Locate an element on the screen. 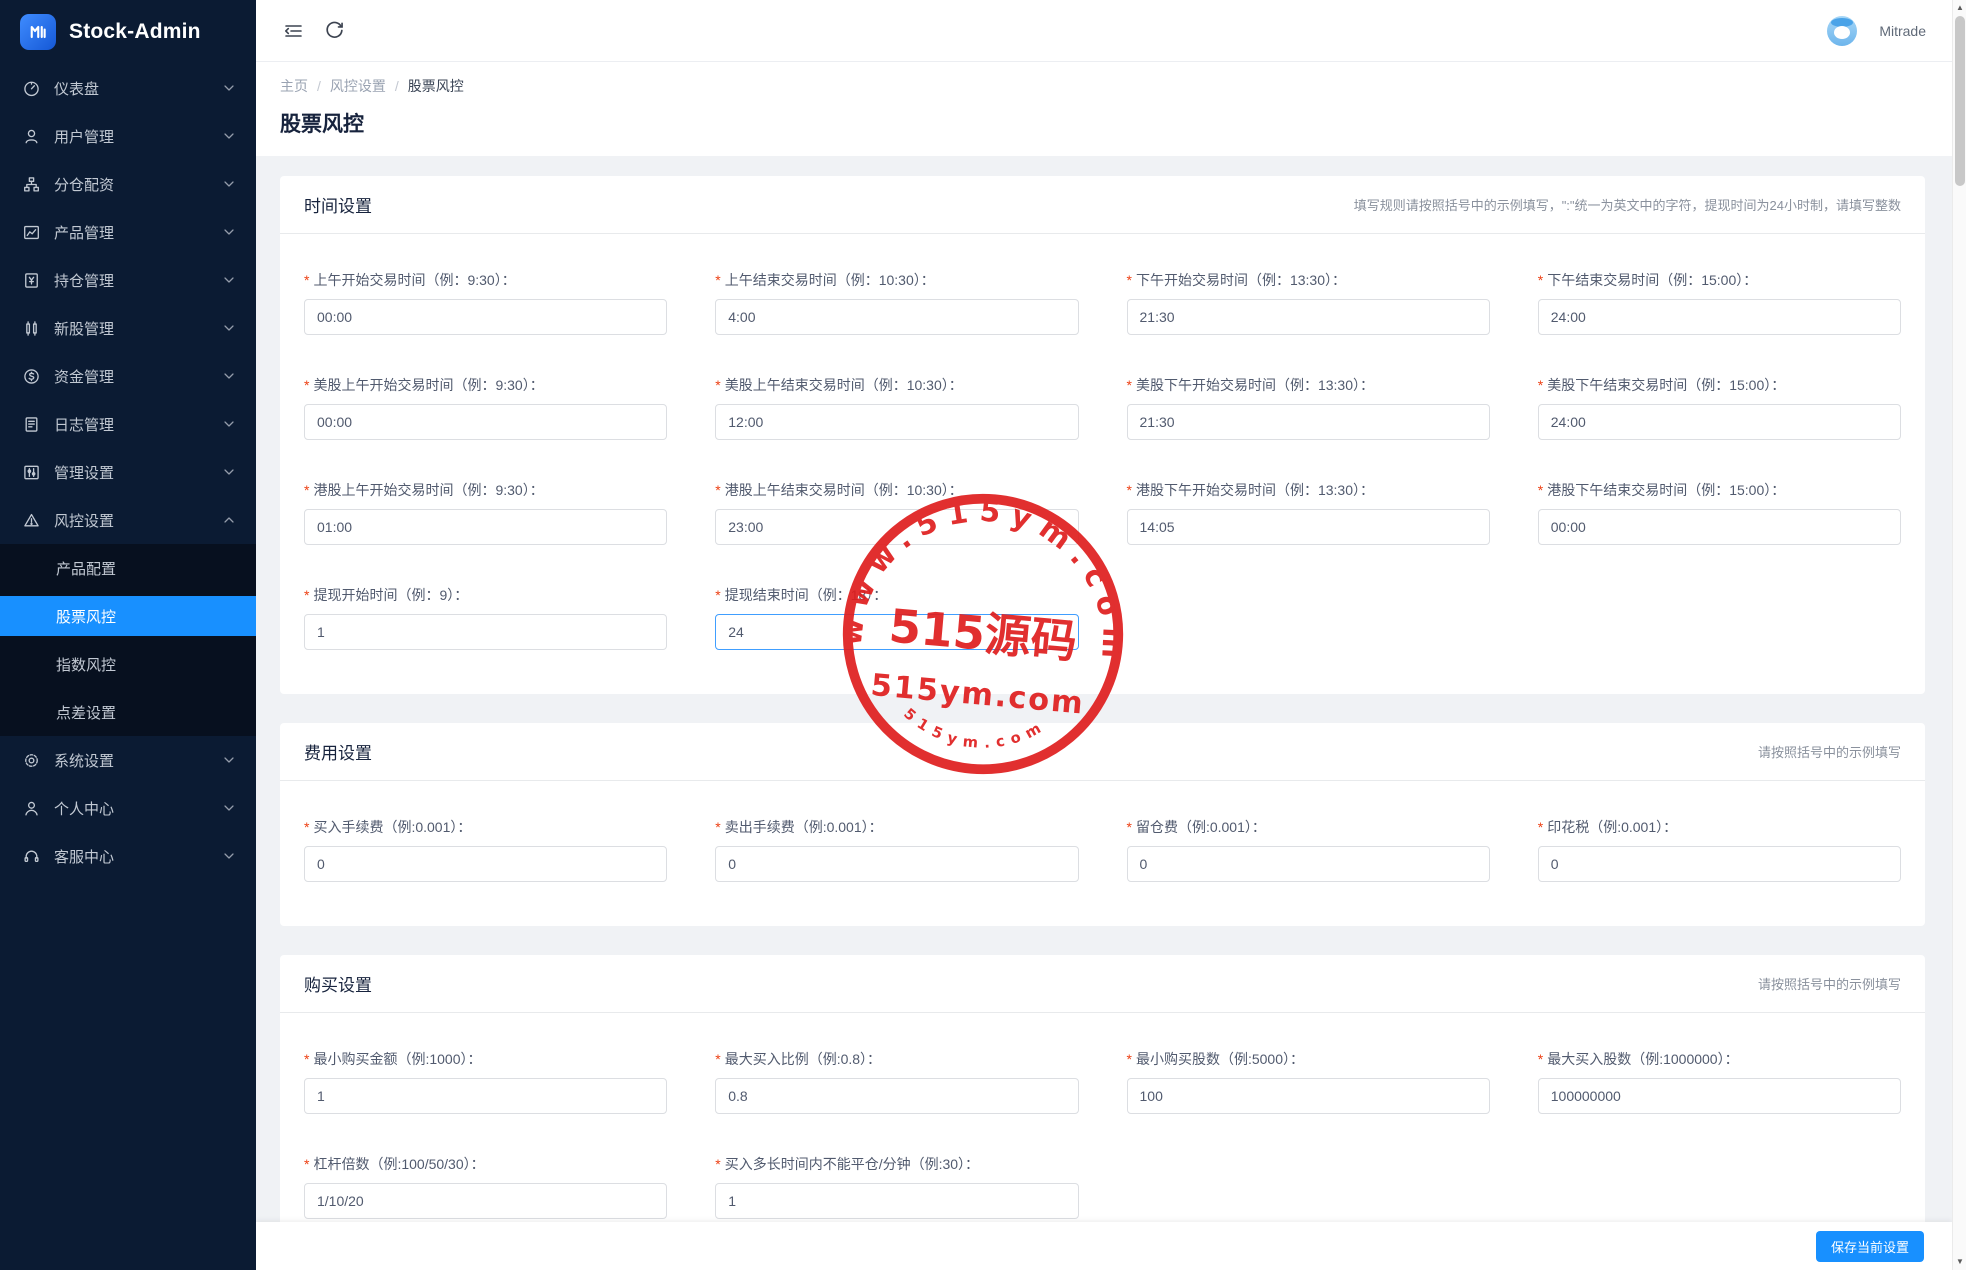  max-buy-ratio-input is located at coordinates (897, 1096).